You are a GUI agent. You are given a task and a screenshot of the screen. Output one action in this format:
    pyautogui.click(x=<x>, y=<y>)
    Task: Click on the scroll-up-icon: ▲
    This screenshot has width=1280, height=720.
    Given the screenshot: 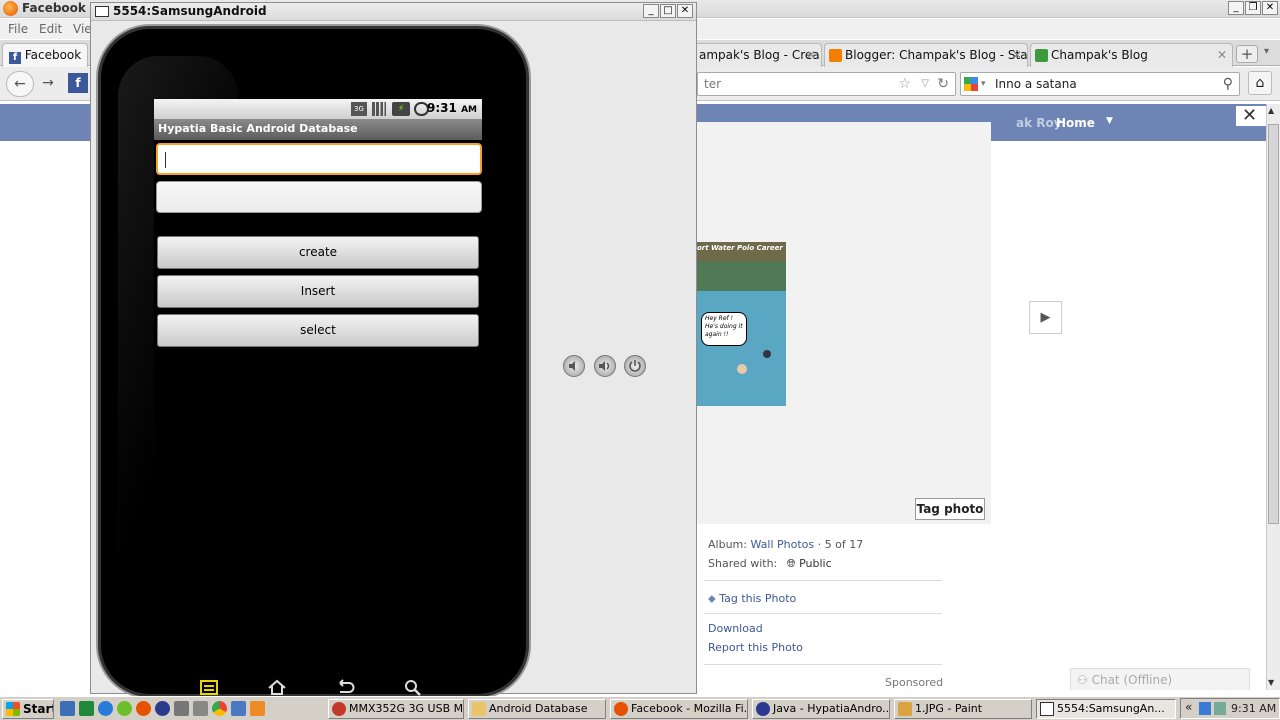 What is the action you would take?
    pyautogui.click(x=1271, y=110)
    